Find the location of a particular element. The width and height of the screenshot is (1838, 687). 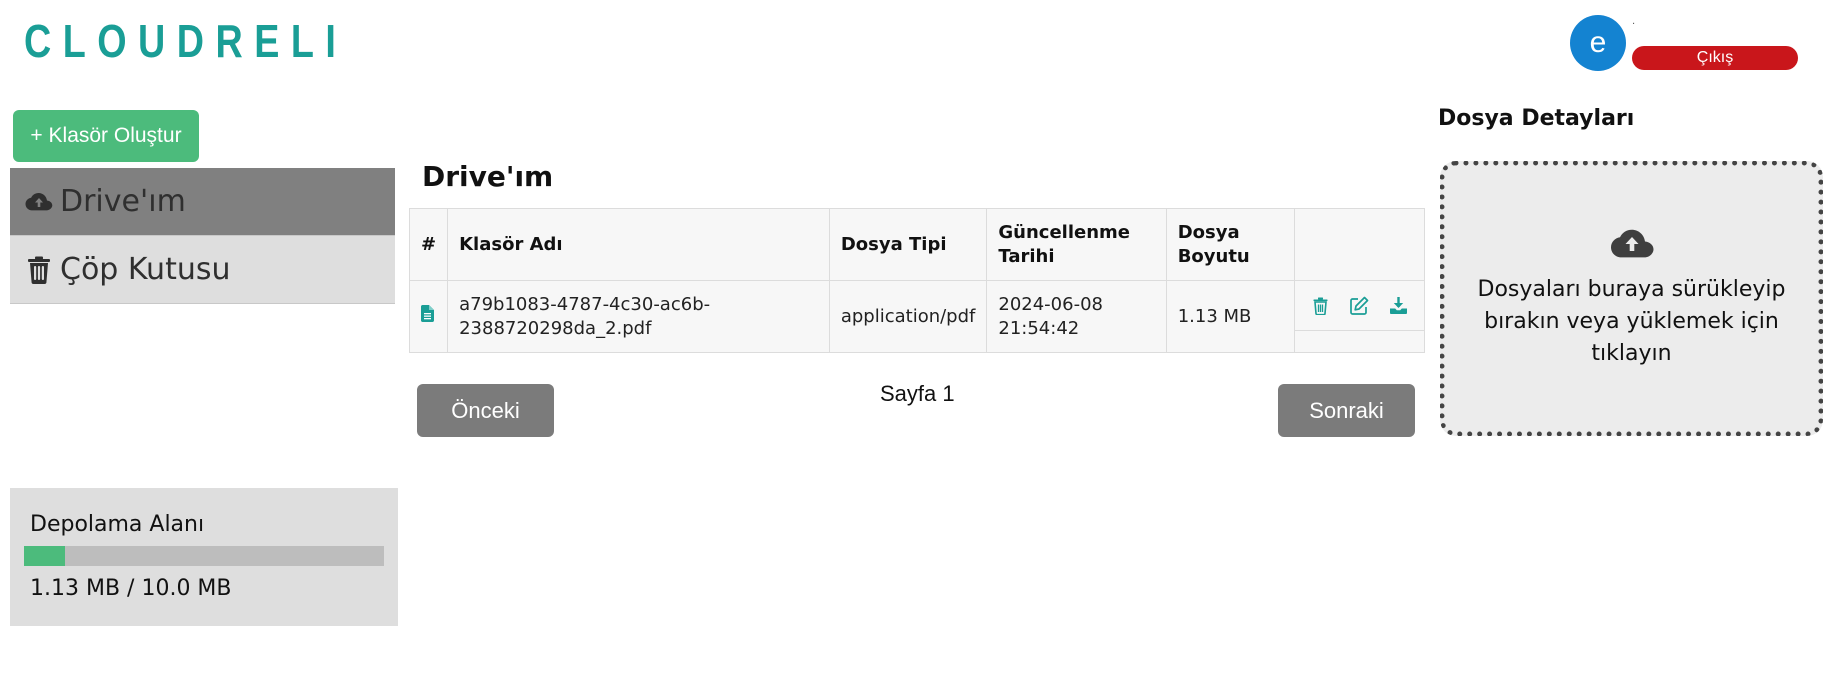

column-header-name: Klasör Adı is located at coordinates (638, 244).